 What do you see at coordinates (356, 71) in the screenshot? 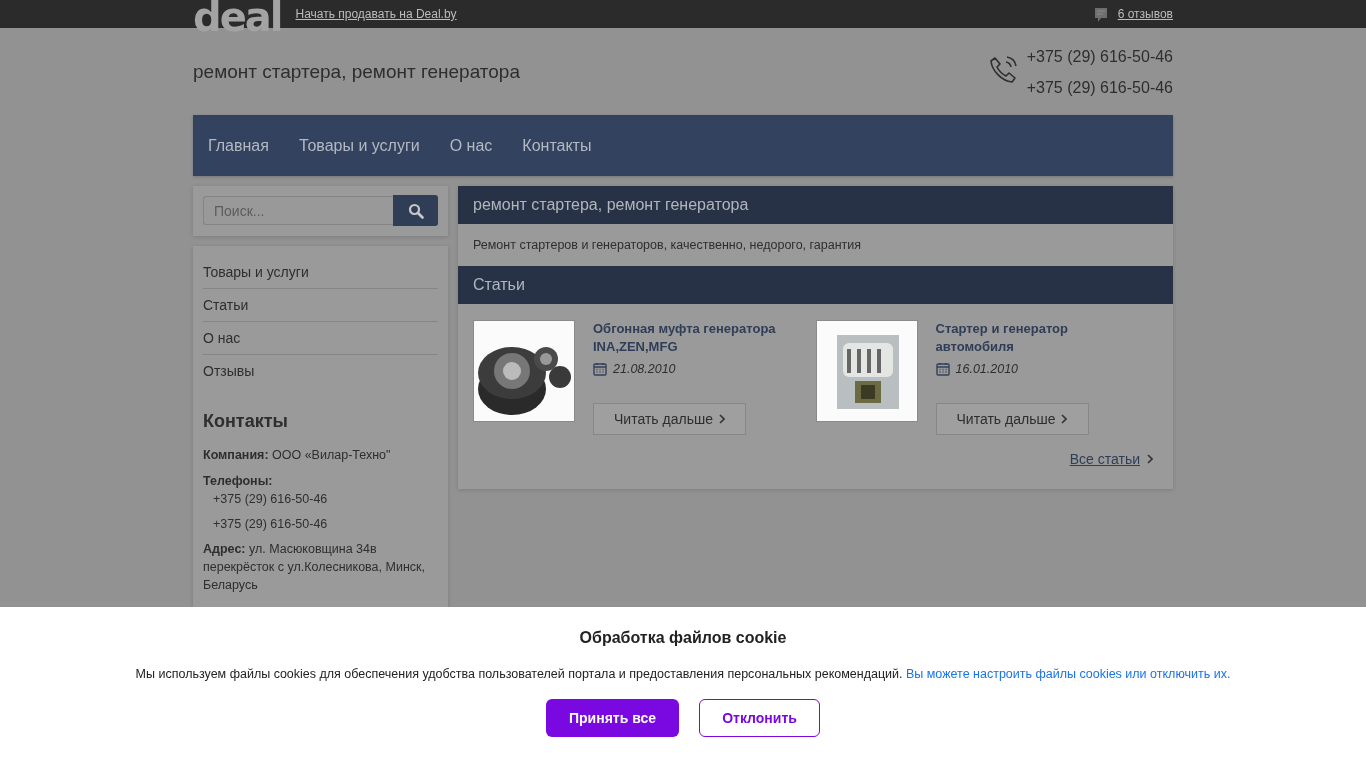
I see `site-title: ремонт стартера, ремонт генератора` at bounding box center [356, 71].